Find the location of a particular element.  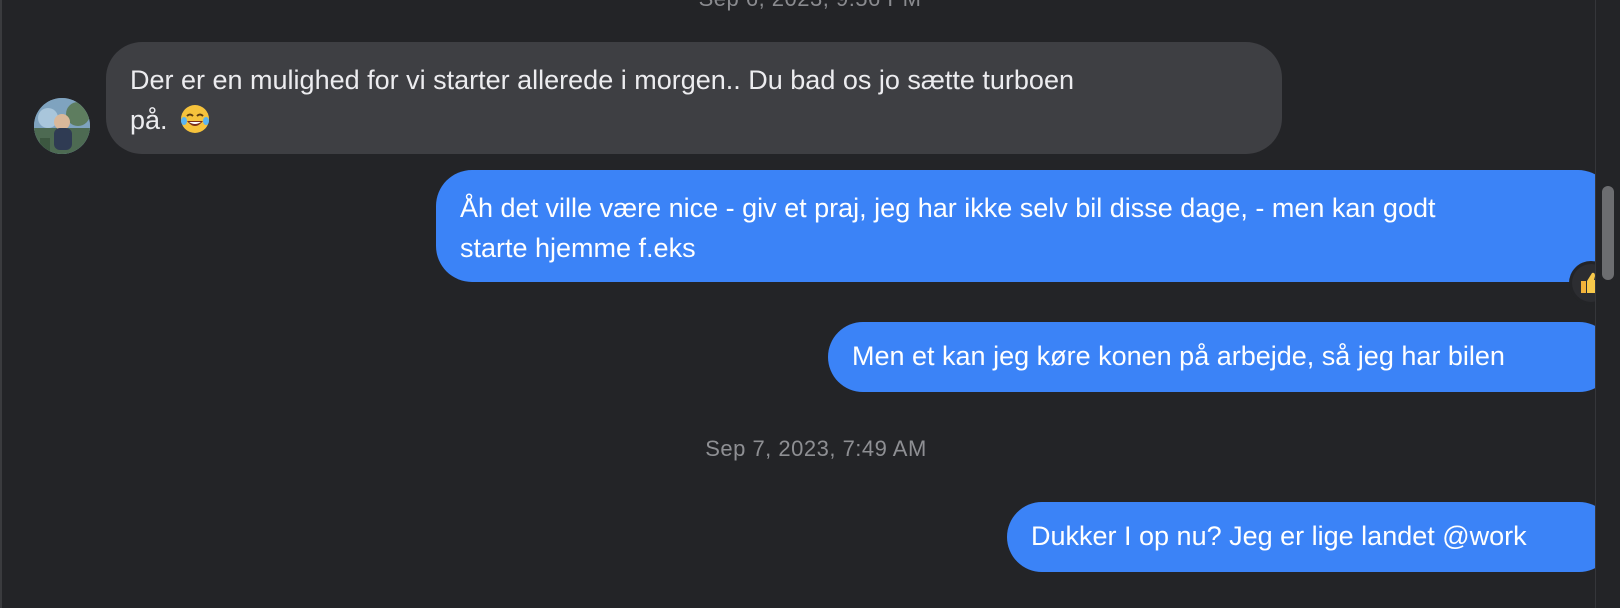

message-text: Dukker I op nu? Jeg er lige landet @work is located at coordinates (1279, 536).